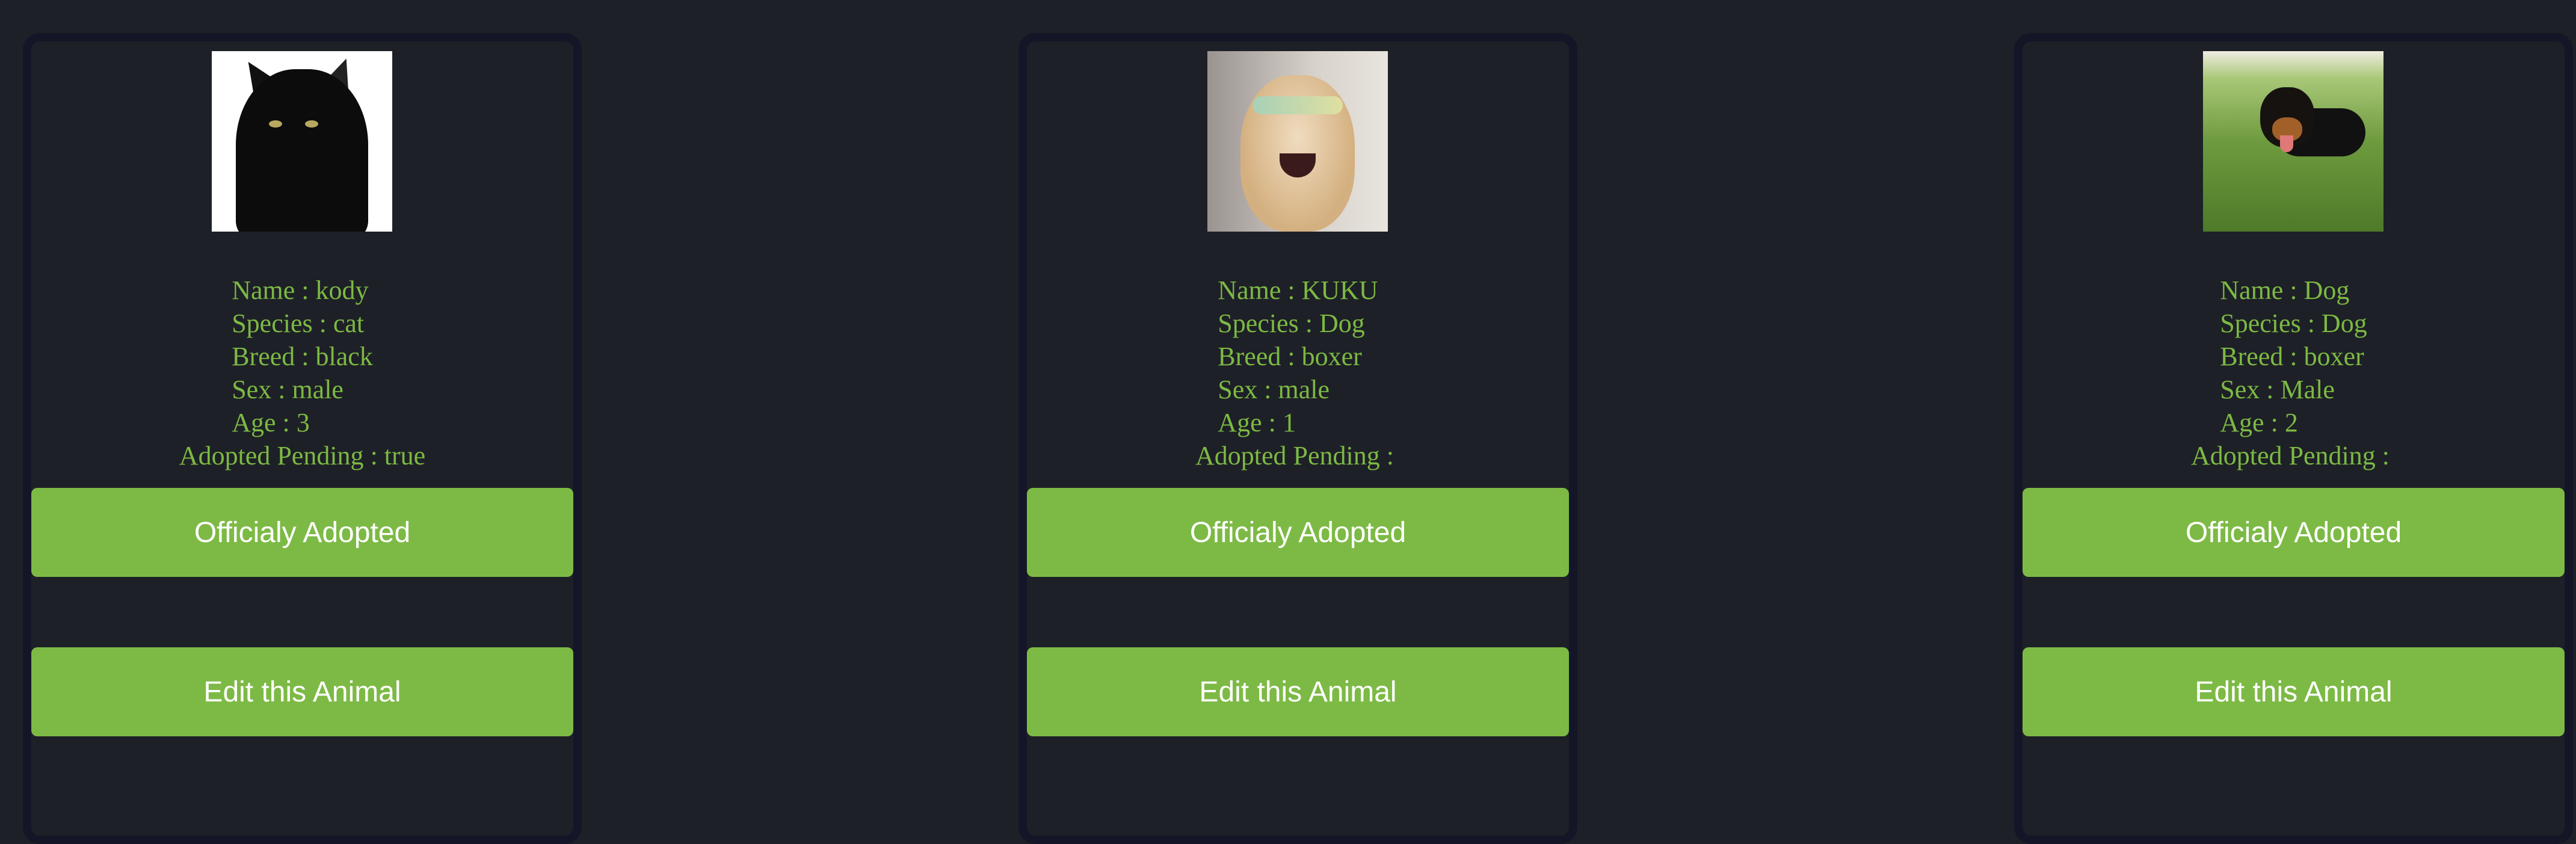 The height and width of the screenshot is (844, 2576). What do you see at coordinates (2277, 389) in the screenshot?
I see `animal-sex: Sex : Male` at bounding box center [2277, 389].